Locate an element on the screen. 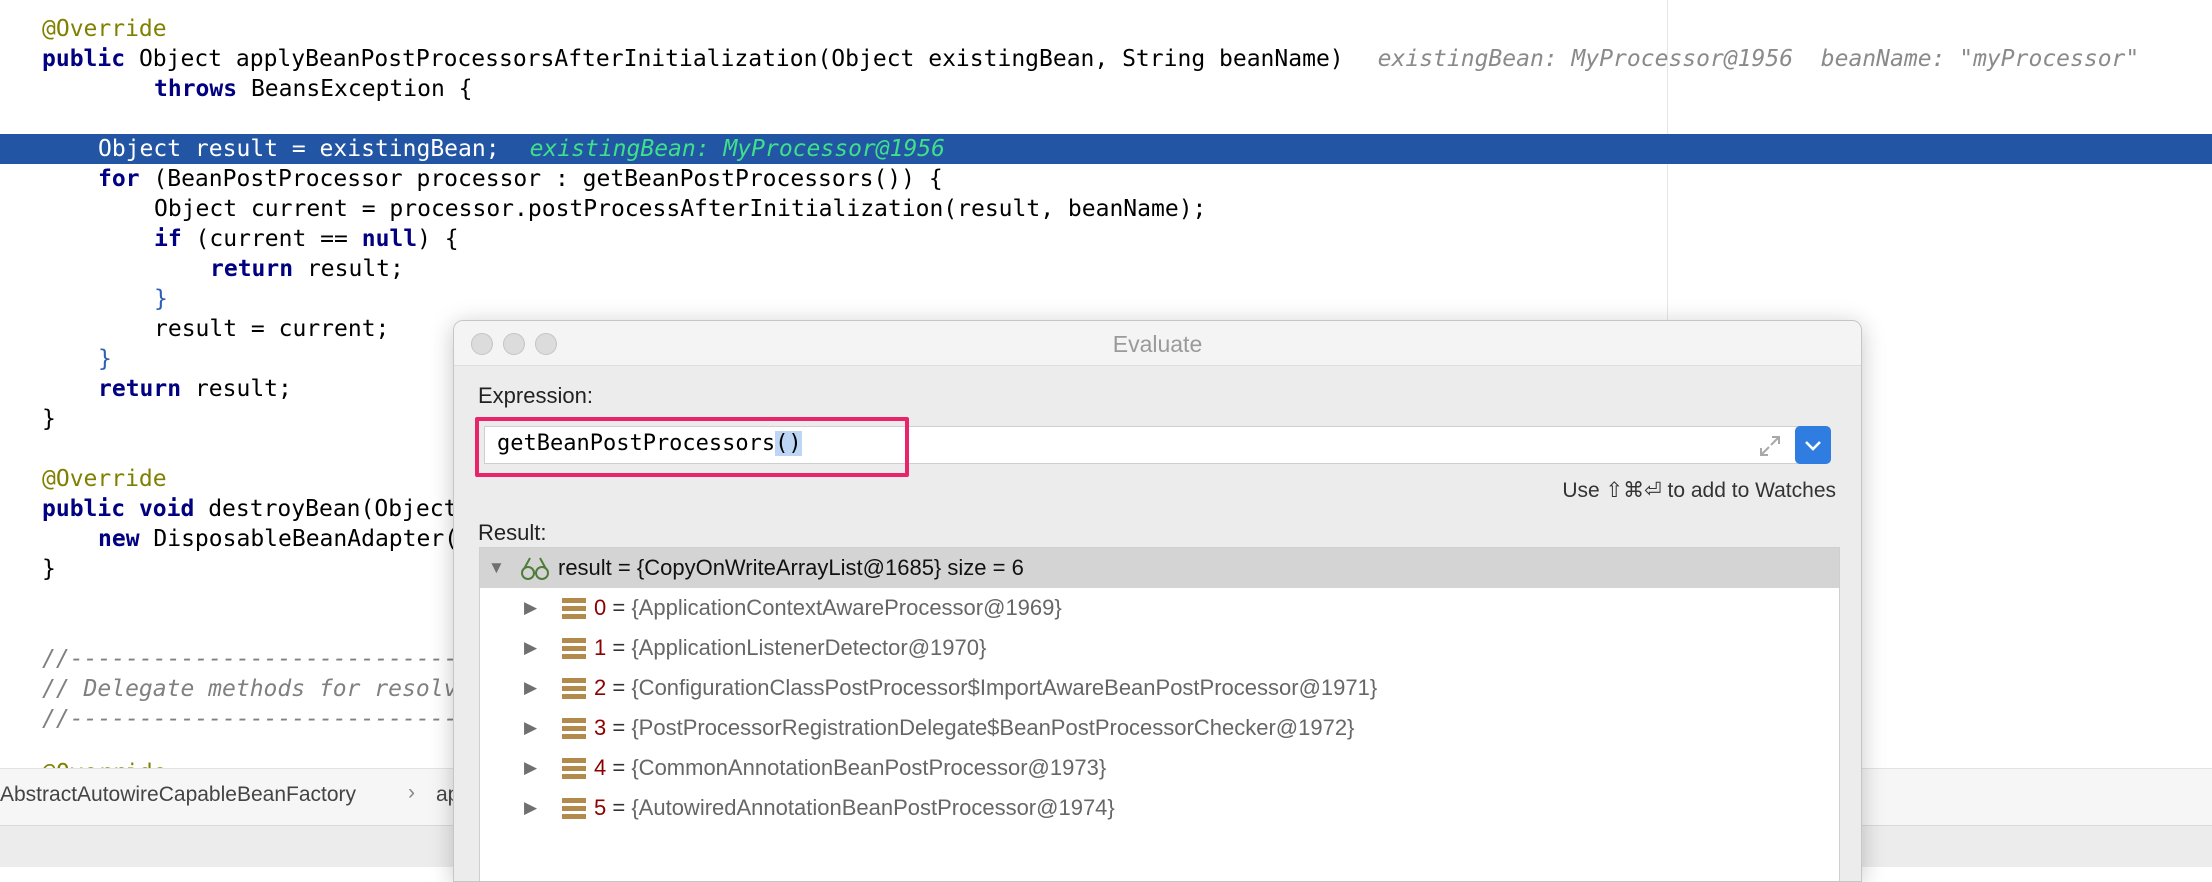 The height and width of the screenshot is (882, 2212). code-line: // Delegate methods for resolv is located at coordinates (250, 689).